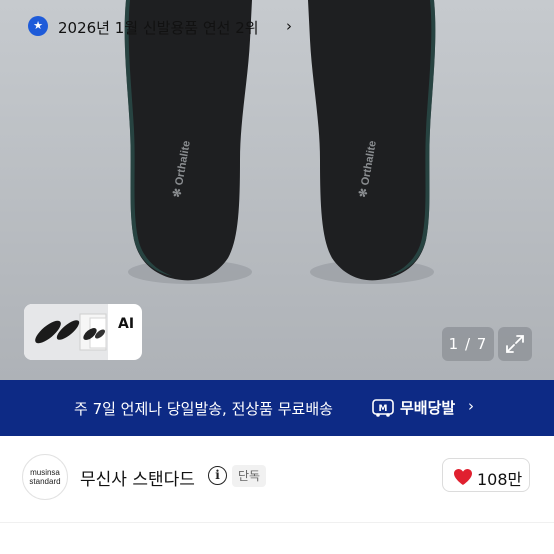 The image size is (554, 554). I want to click on like-count: 108만, so click(500, 479).